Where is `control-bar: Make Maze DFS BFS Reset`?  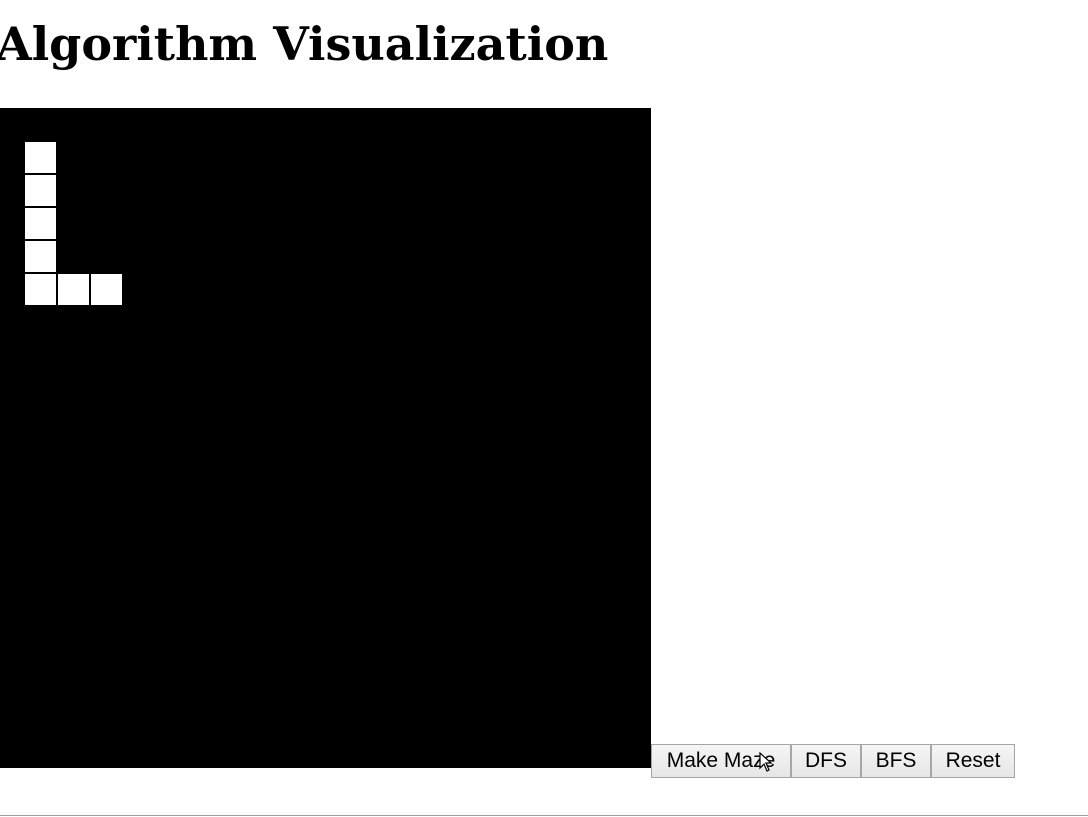
control-bar: Make Maze DFS BFS Reset is located at coordinates (833, 761).